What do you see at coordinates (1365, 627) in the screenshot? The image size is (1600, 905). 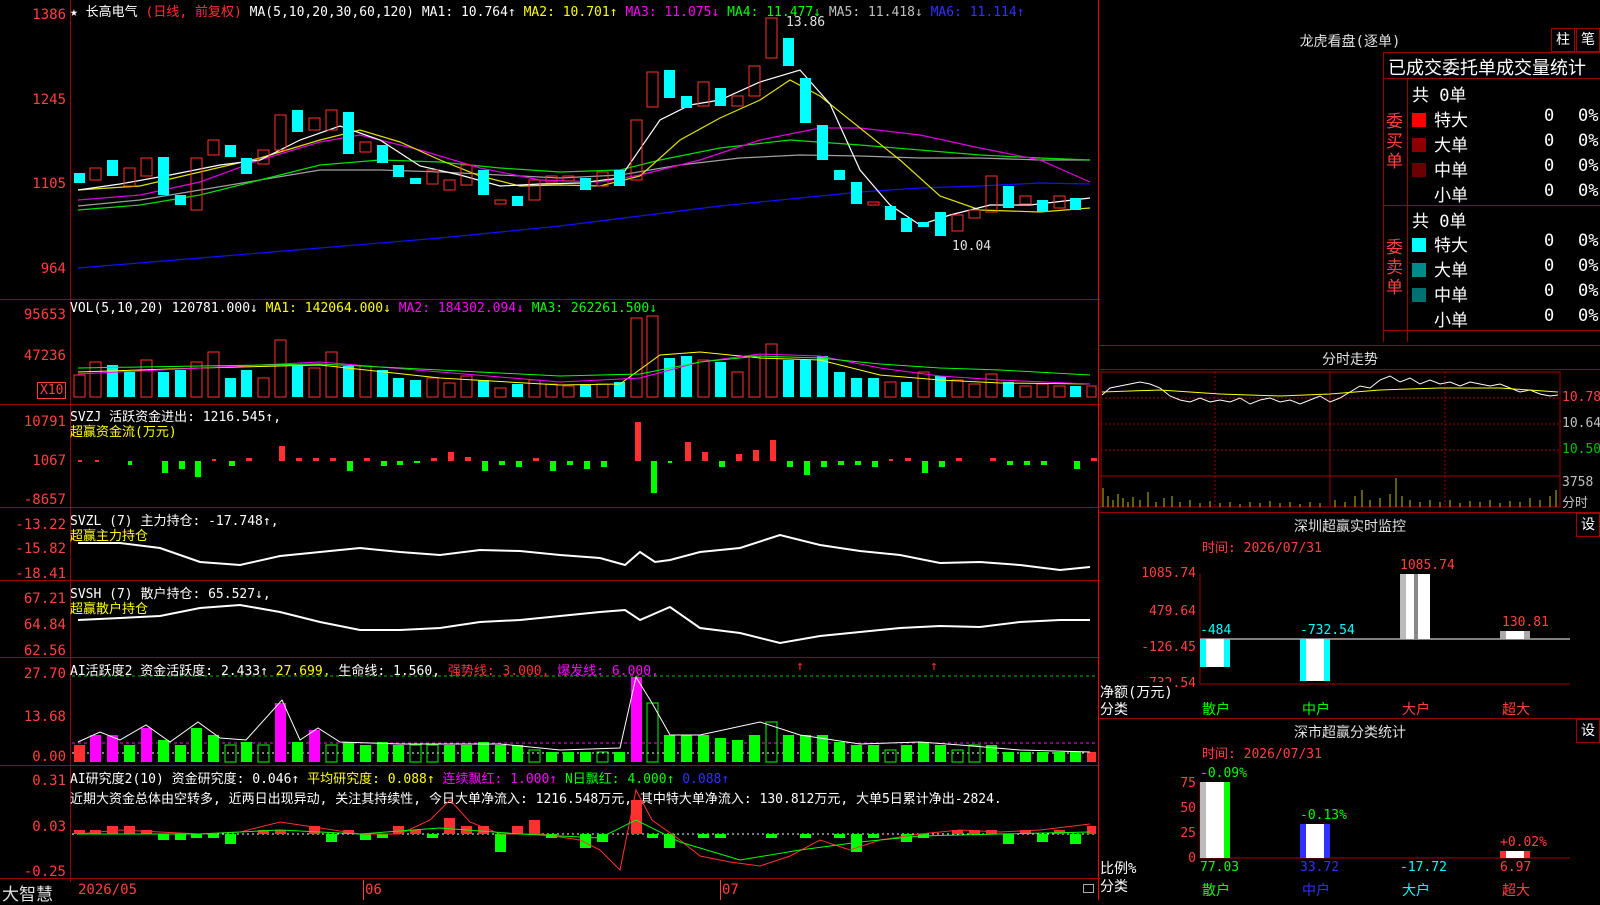 I see `sz-monitor-bars` at bounding box center [1365, 627].